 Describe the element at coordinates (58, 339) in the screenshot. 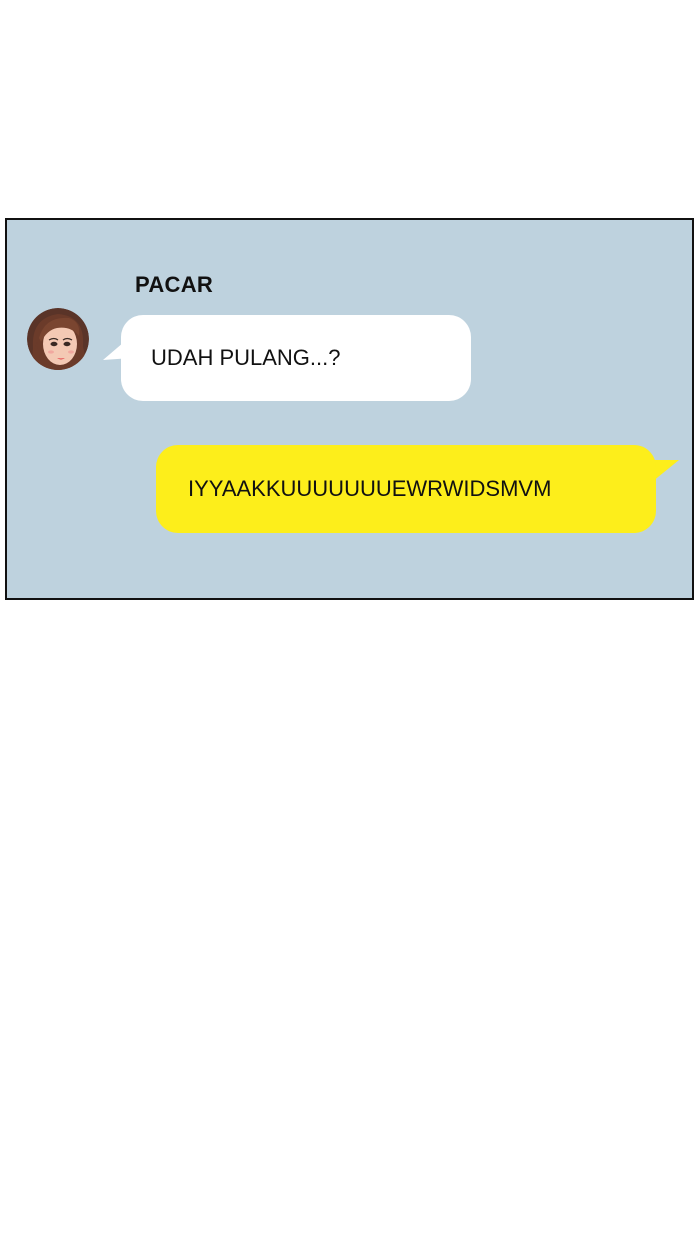

I see `contact-avatar-icon` at that location.